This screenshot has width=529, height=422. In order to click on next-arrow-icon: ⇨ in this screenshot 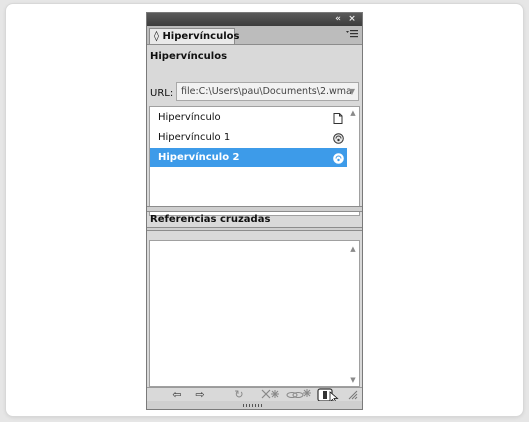, I will do `click(200, 395)`.